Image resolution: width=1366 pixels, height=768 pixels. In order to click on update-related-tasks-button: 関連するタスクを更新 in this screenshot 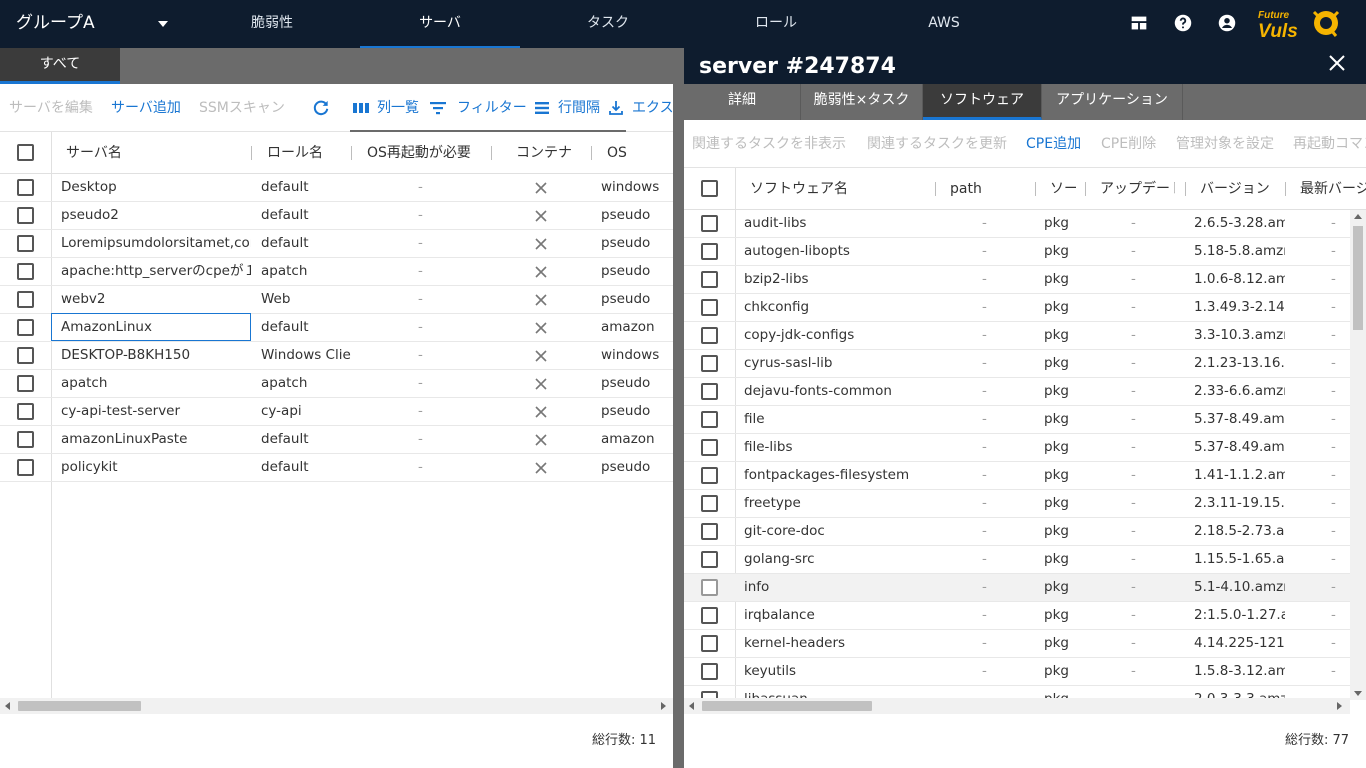, I will do `click(937, 143)`.